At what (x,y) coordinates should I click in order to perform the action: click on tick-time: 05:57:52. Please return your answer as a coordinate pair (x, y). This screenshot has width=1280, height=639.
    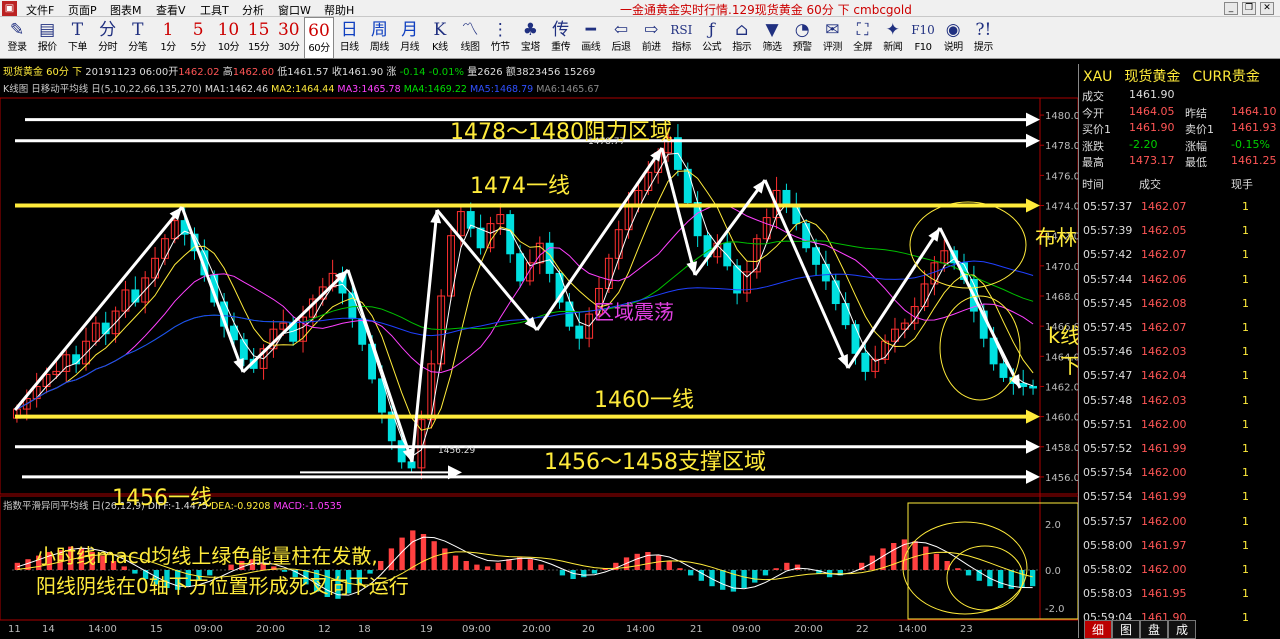
    Looking at the image, I should click on (1108, 448).